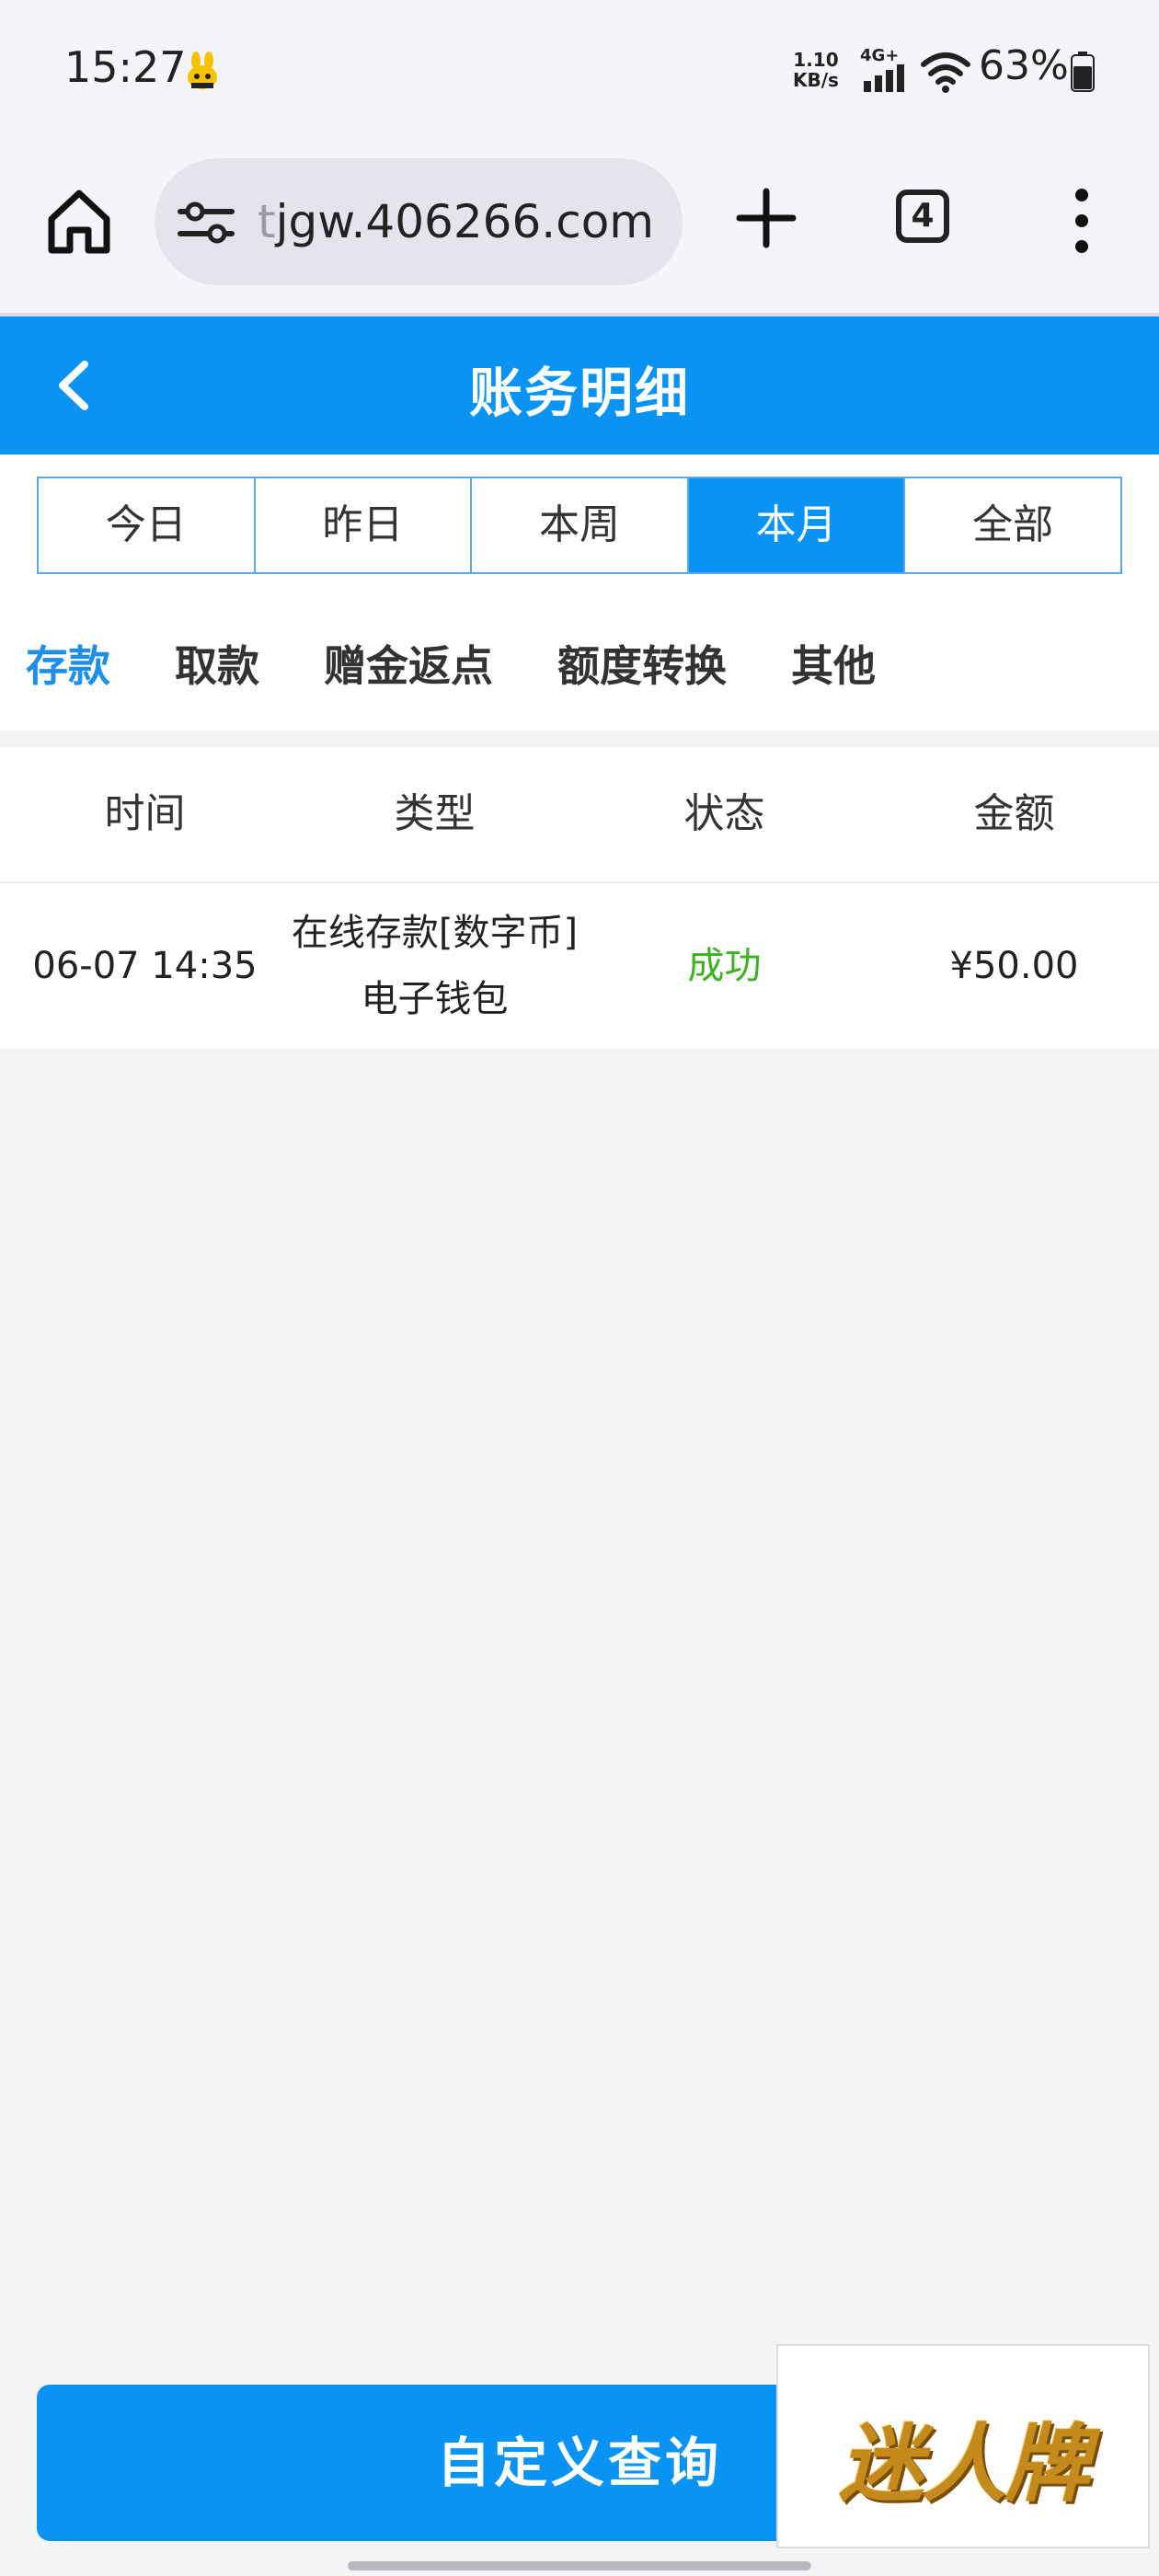 Image resolution: width=1159 pixels, height=2576 pixels. Describe the element at coordinates (579, 73) in the screenshot. I see `status-bar: 15:27 1.10 KB/s 4G+ 63%` at that location.